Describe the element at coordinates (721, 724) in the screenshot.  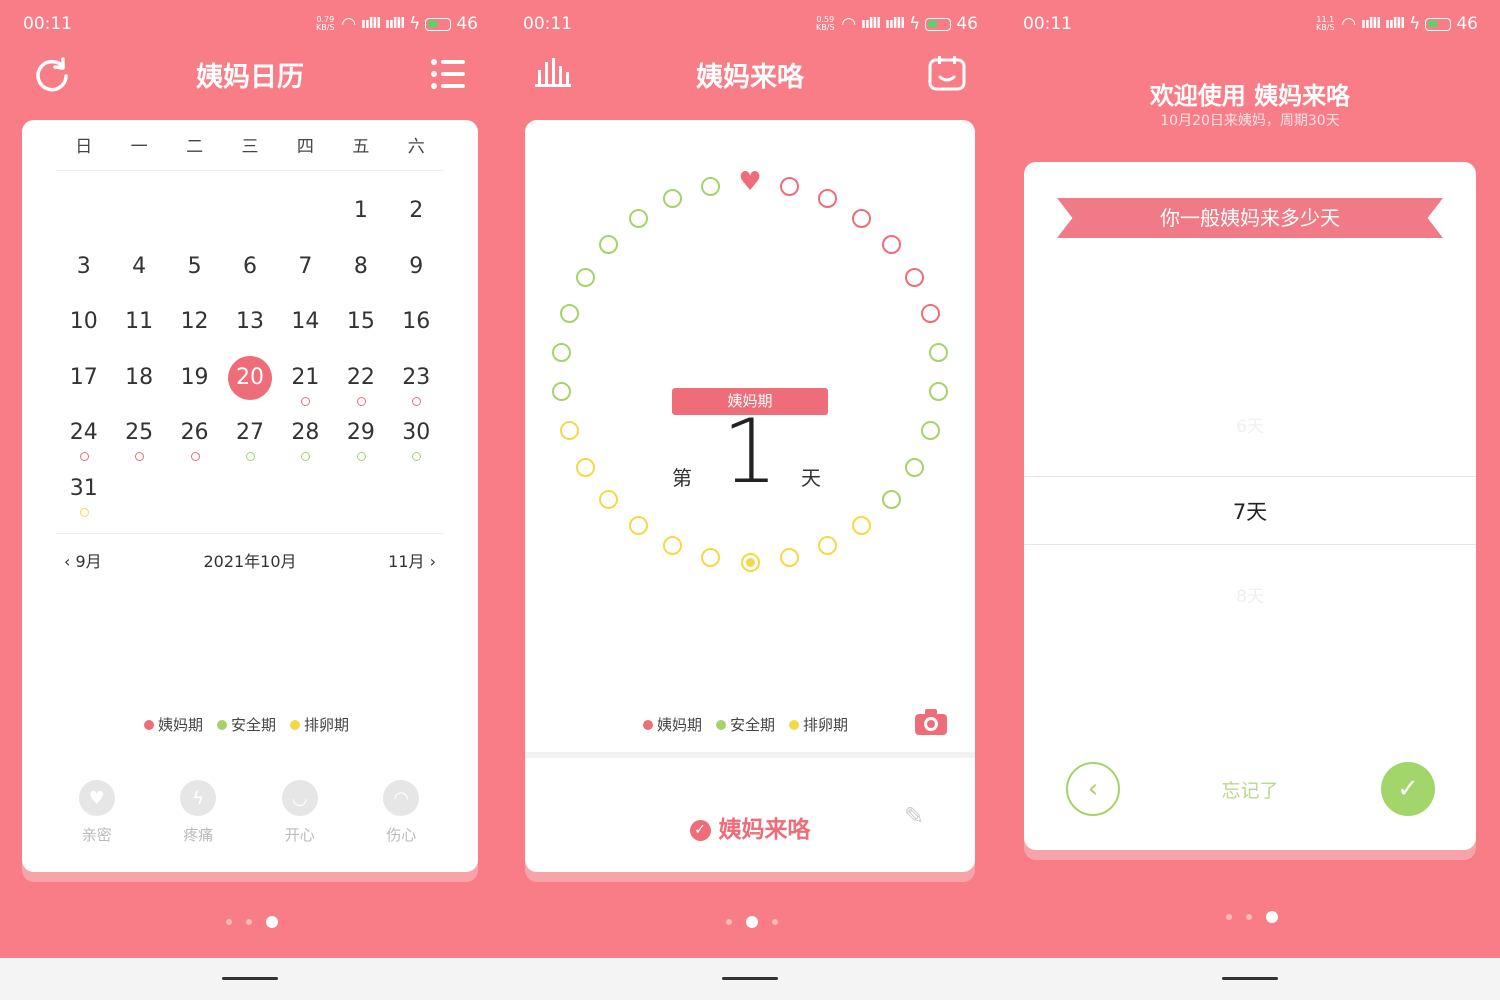
I see `safe-dot-icon` at that location.